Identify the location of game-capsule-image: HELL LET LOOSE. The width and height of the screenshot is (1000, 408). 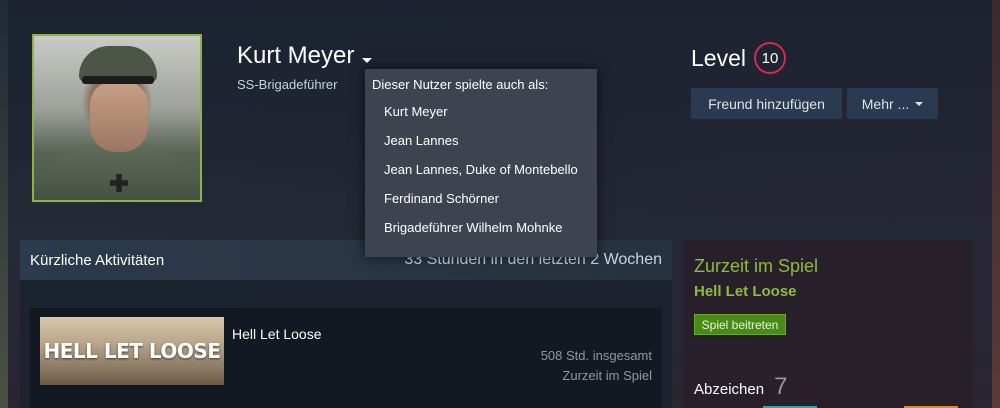
(132, 351).